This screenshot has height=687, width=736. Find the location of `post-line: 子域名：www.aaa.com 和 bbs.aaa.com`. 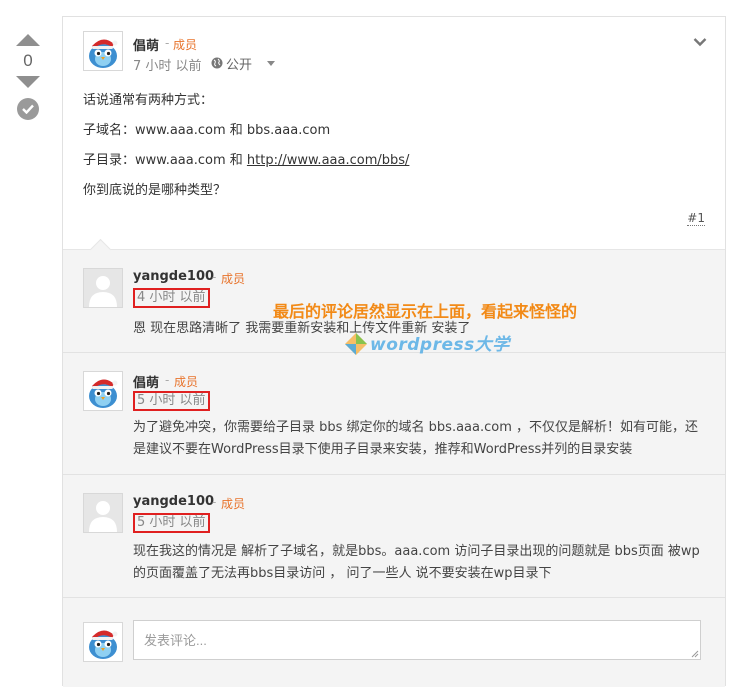

post-line: 子域名：www.aaa.com 和 bbs.aaa.com is located at coordinates (207, 130).